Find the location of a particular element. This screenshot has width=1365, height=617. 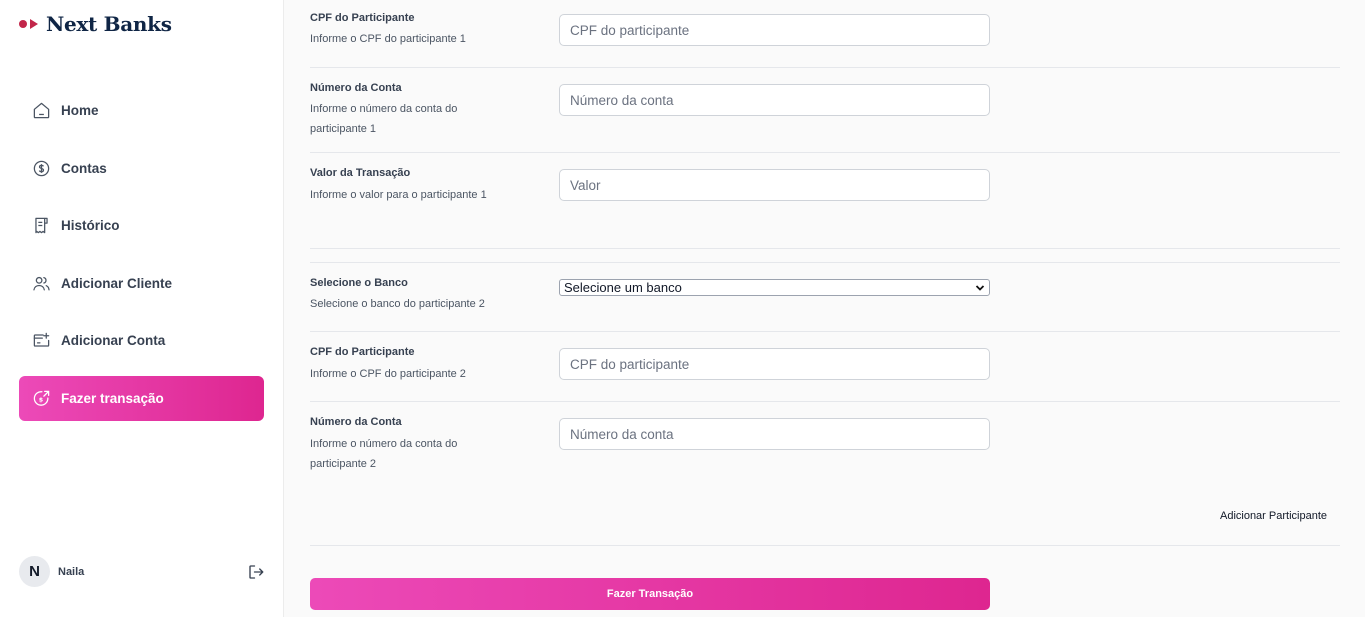

dollar-circle-icon is located at coordinates (41, 168).